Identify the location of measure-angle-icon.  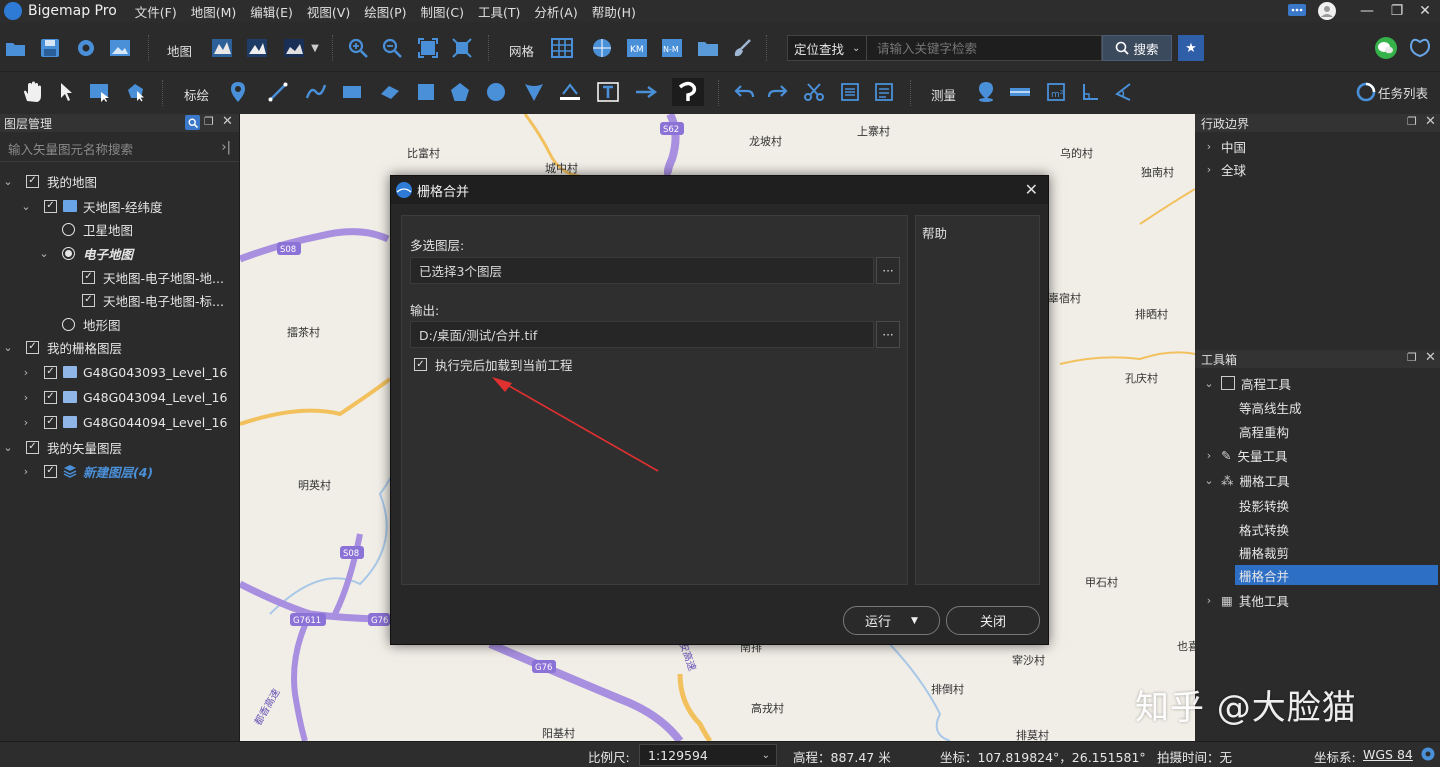
(1124, 92).